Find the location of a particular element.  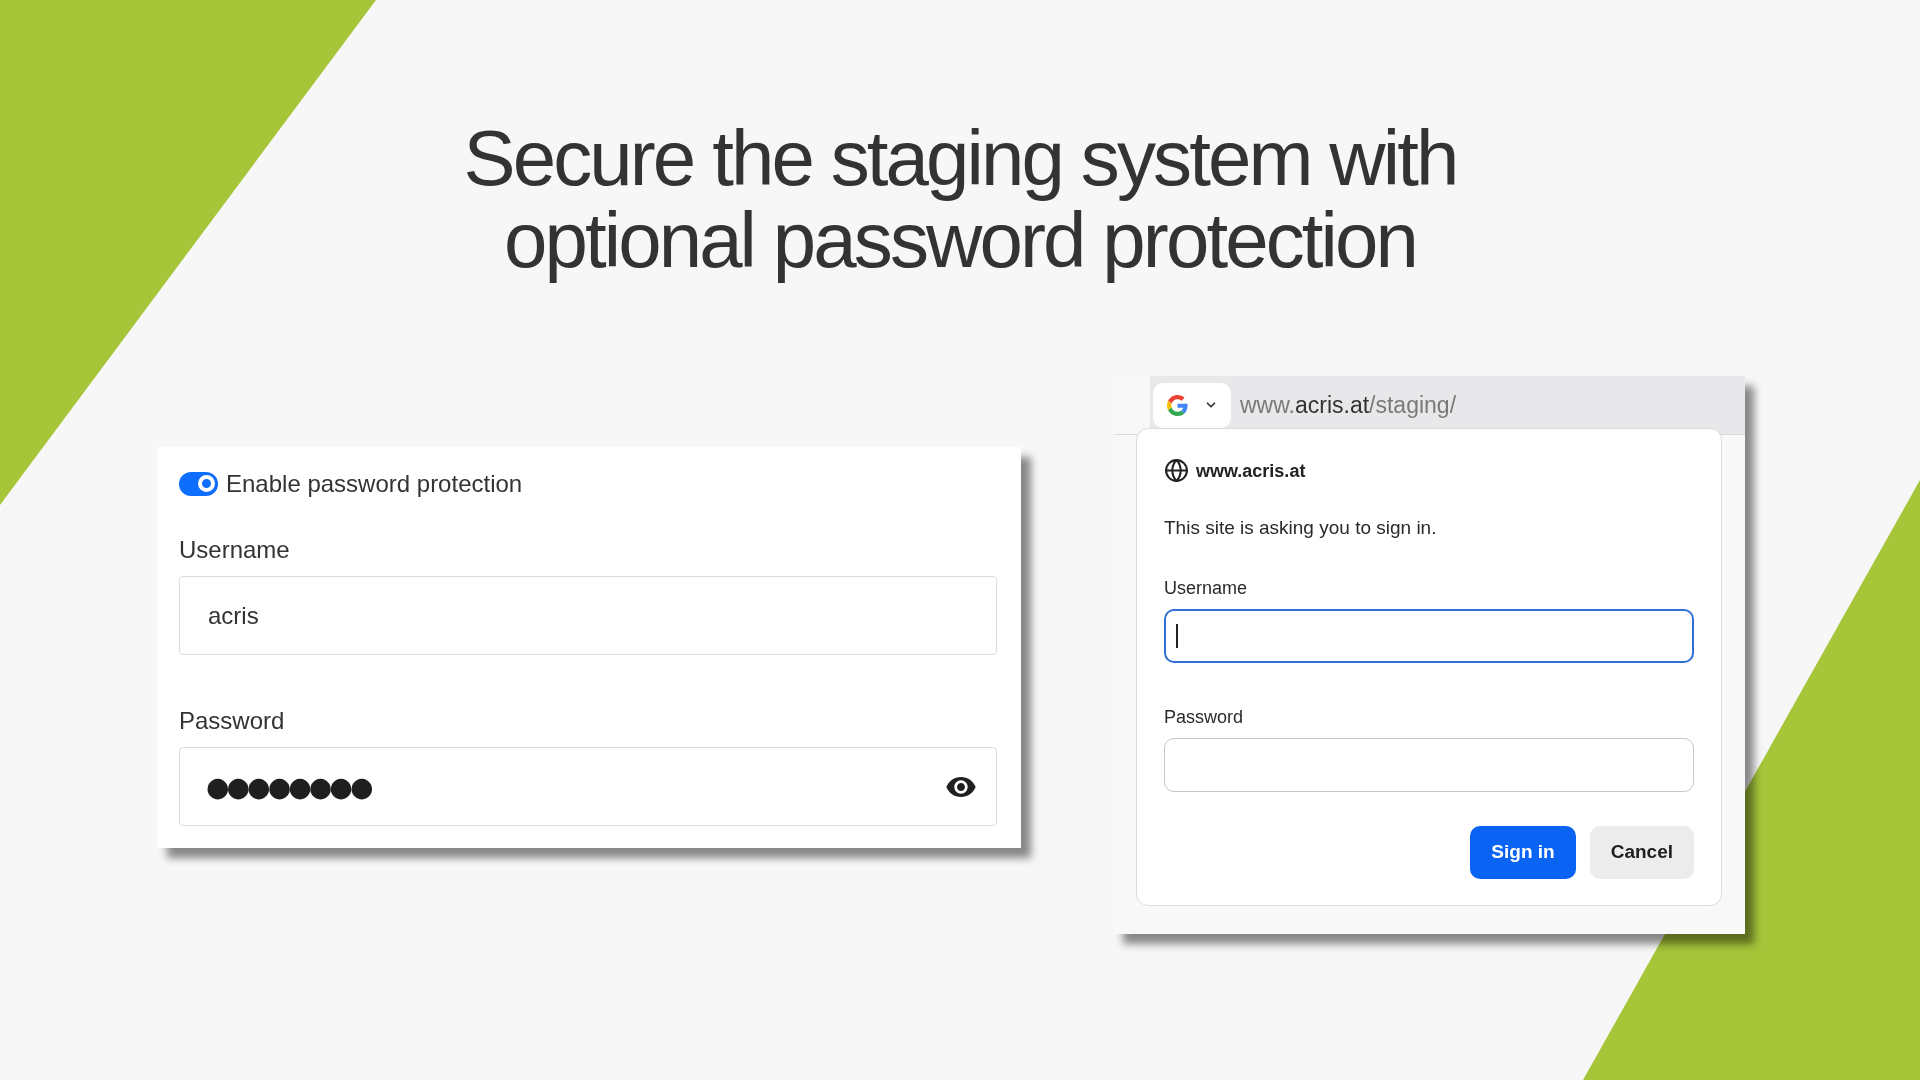

toggle-label: Enable password protection is located at coordinates (374, 483).